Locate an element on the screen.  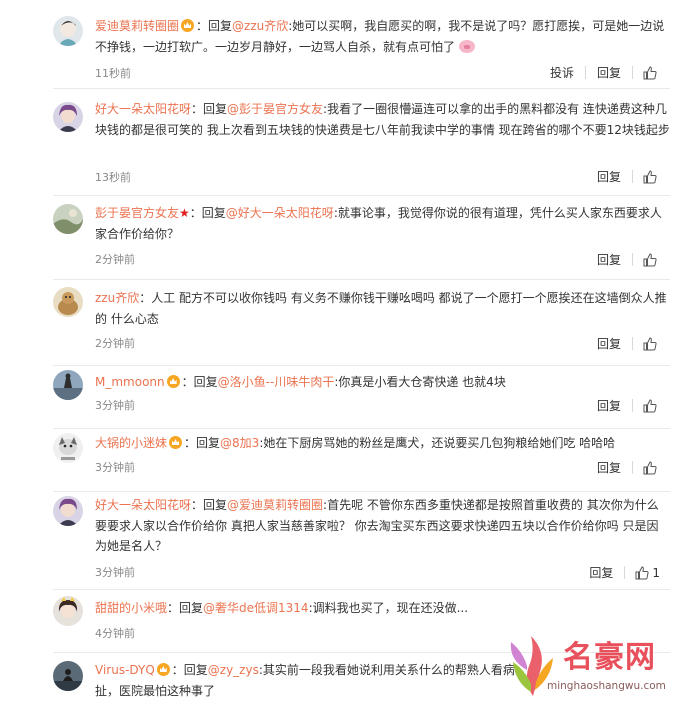
comment-username: 大锅的小迷妹 is located at coordinates (131, 443).